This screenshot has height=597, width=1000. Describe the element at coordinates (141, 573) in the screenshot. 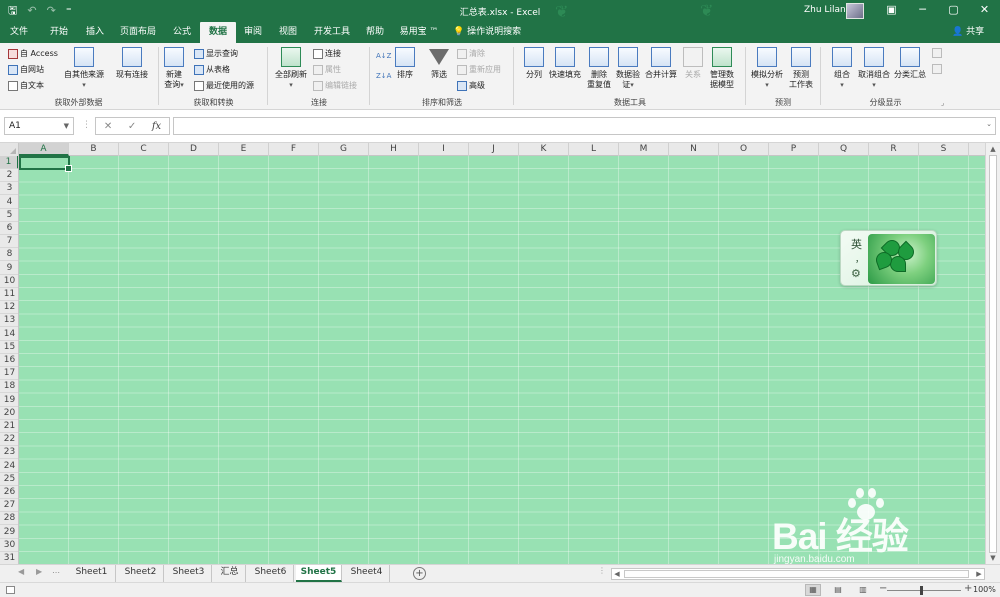

I see `sheet-tab: Sheet2` at that location.